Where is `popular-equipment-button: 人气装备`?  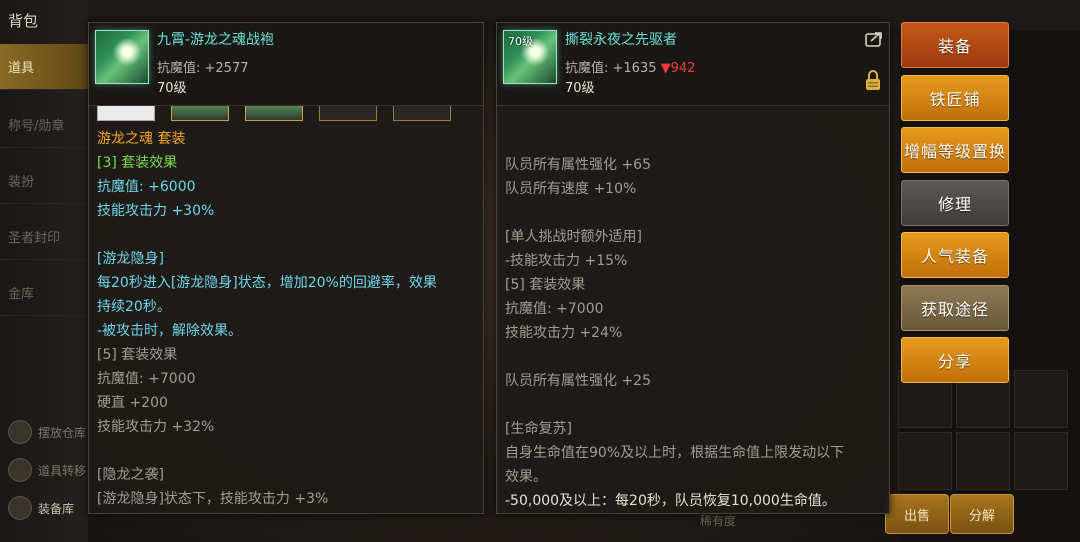
popular-equipment-button: 人气装备 is located at coordinates (955, 255).